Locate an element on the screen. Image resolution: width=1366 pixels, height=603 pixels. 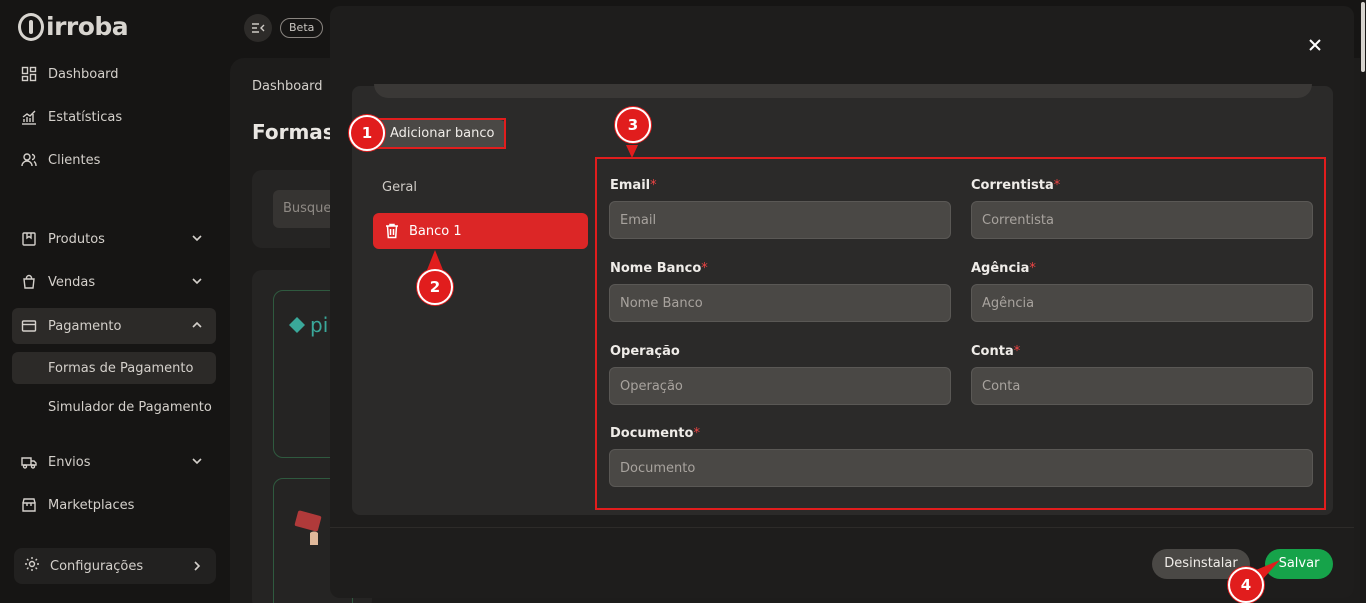
sidebar-item-pagamento: Pagamento is located at coordinates (114, 326).